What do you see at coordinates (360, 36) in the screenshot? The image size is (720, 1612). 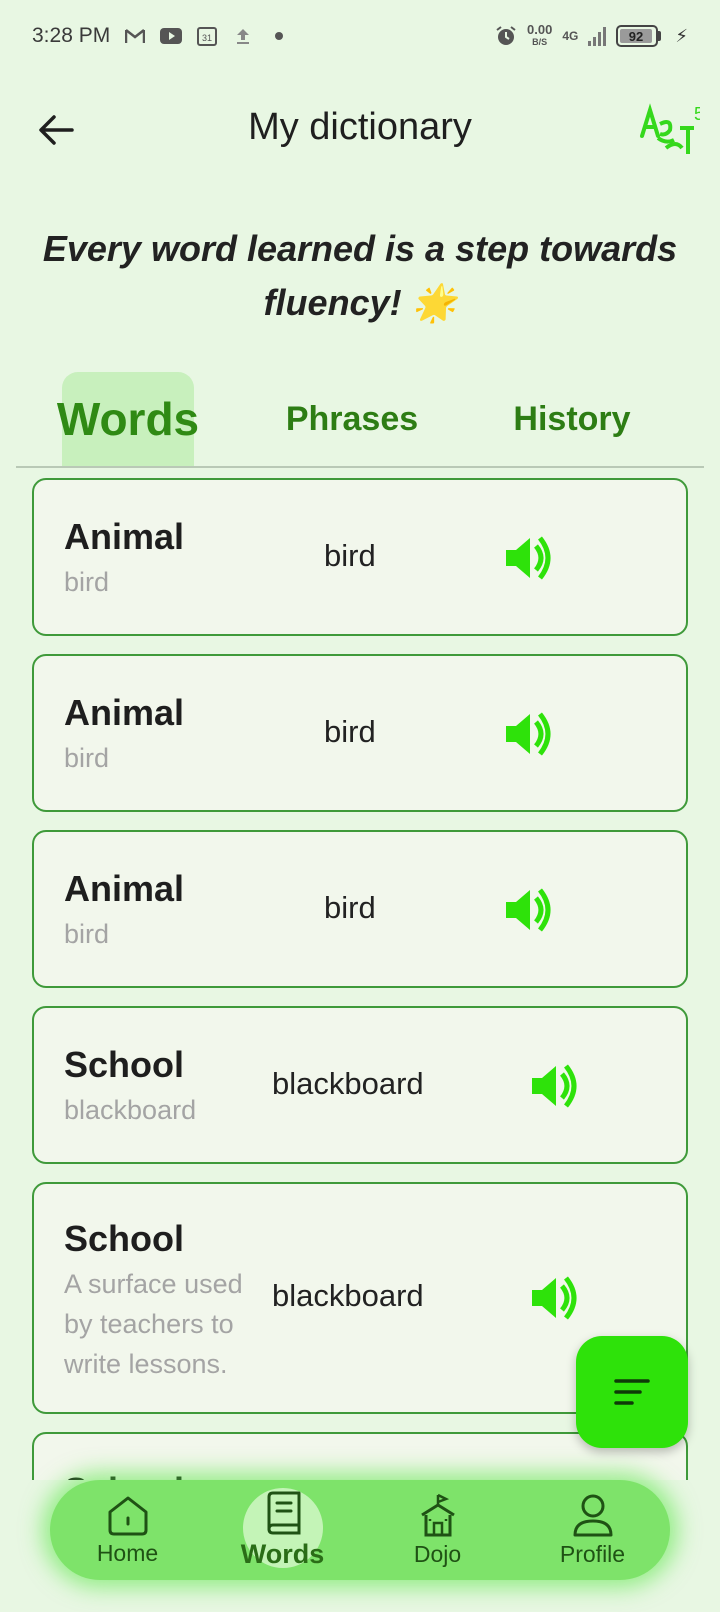 I see `status-bar: 3:28 PM 31 0.00 B/S 4G 92 ⚡` at bounding box center [360, 36].